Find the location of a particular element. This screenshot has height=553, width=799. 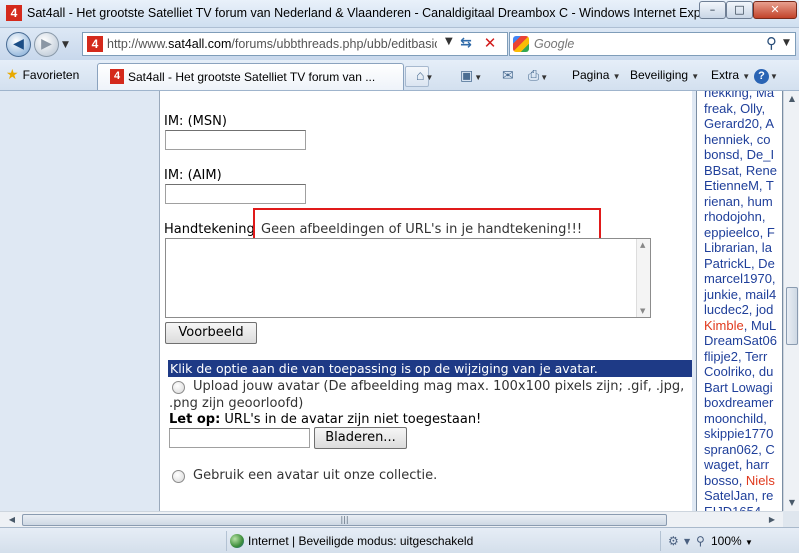

online-user-line: Kimble, MuL is located at coordinates (740, 325).